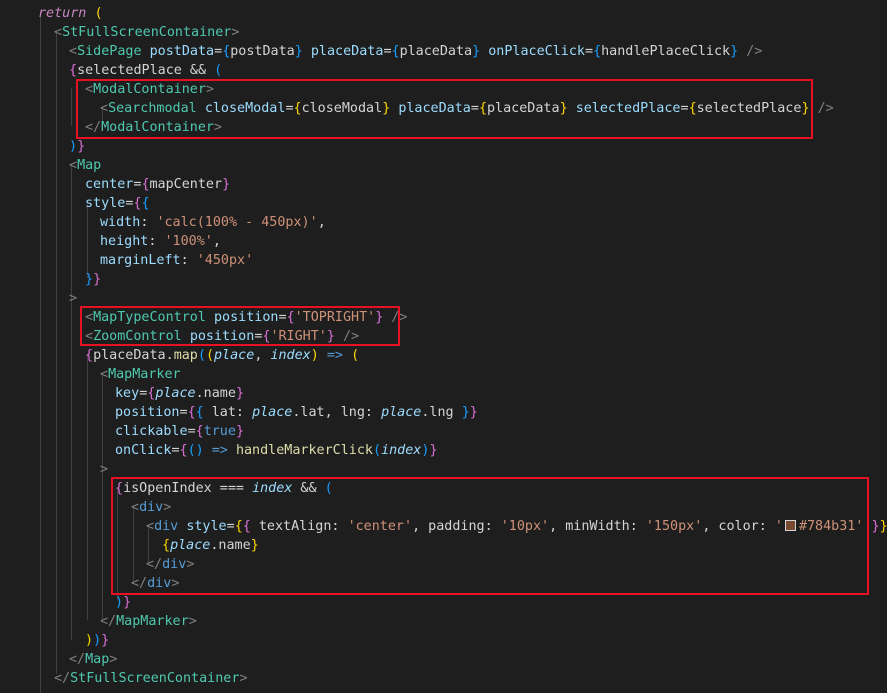 The height and width of the screenshot is (693, 887). What do you see at coordinates (140, 260) in the screenshot?
I see `code-token: marginLeft` at bounding box center [140, 260].